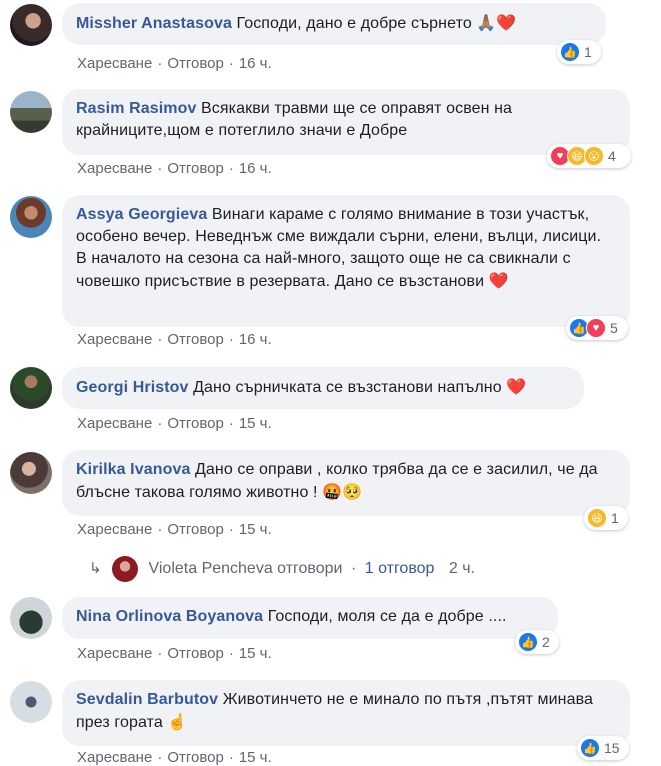 This screenshot has height=766, width=661. What do you see at coordinates (603, 748) in the screenshot?
I see `reaction-summary: 👍 15` at bounding box center [603, 748].